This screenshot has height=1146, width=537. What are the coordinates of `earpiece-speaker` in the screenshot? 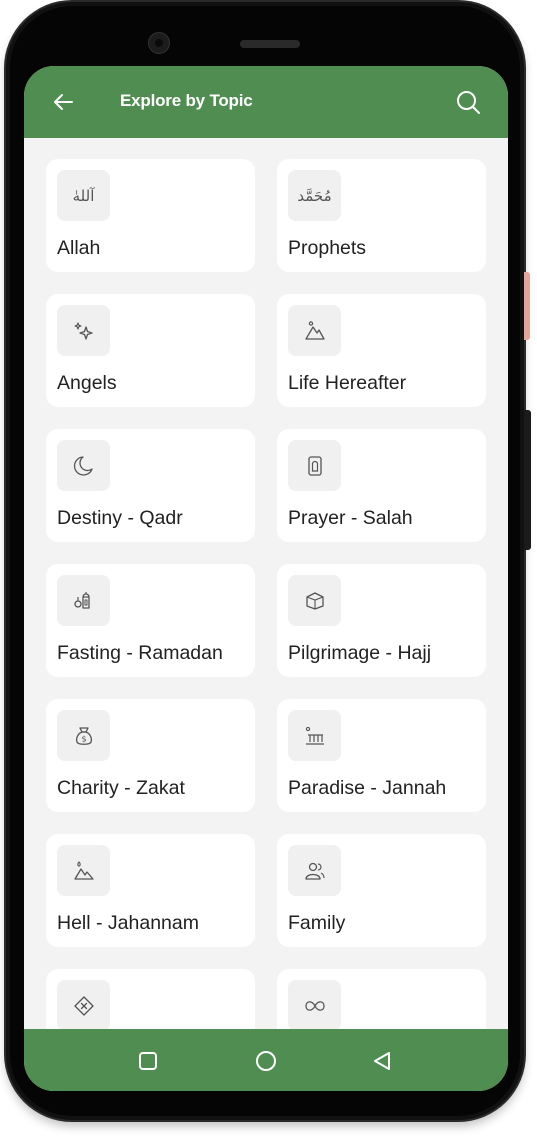 It's located at (270, 44).